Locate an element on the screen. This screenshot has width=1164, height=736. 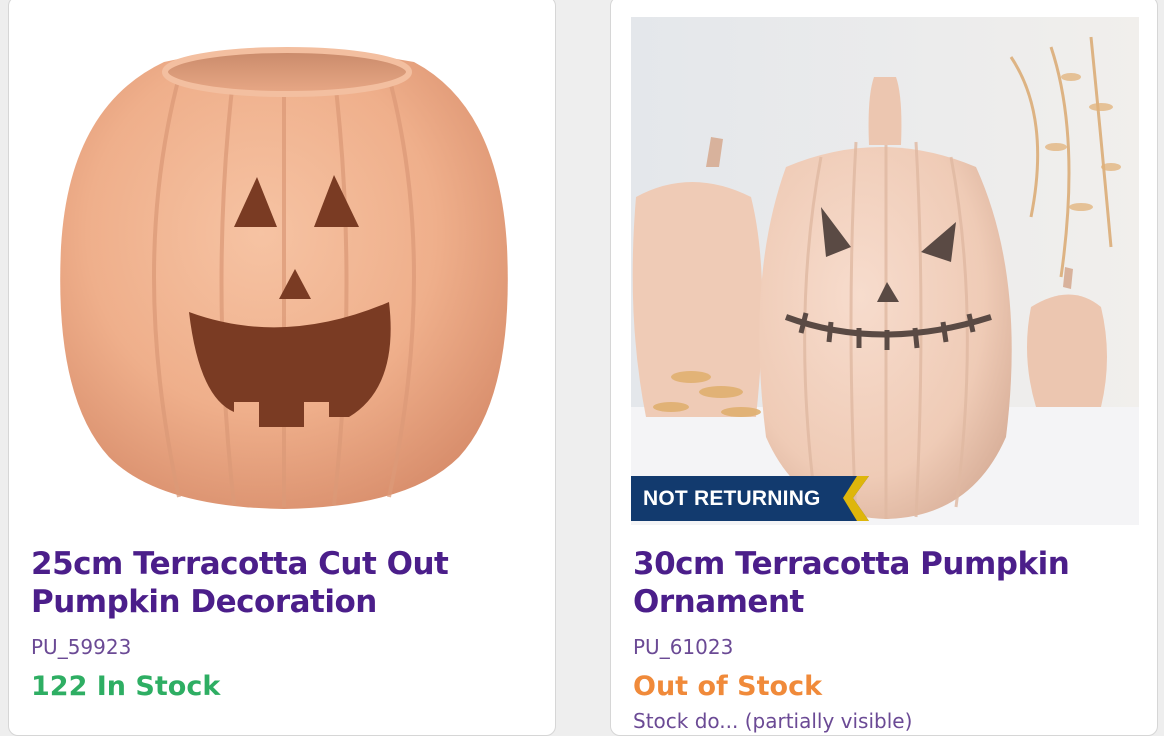
product-sku: PU_61023 is located at coordinates (683, 647).